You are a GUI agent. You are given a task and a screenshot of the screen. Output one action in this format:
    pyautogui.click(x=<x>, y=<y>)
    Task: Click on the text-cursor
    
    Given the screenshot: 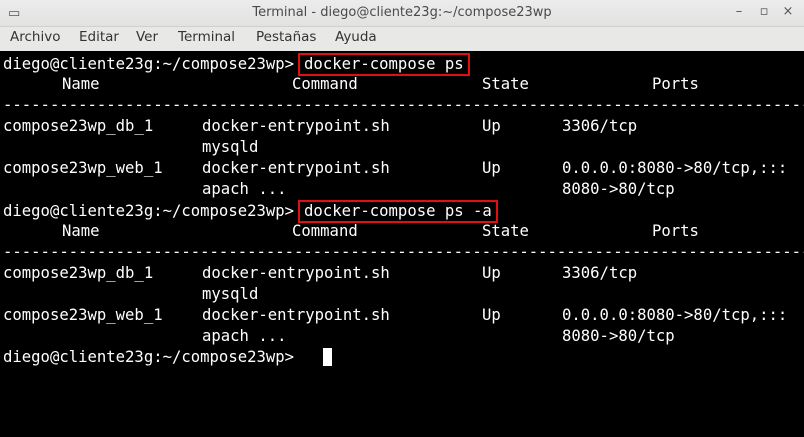 What is the action you would take?
    pyautogui.click(x=327, y=357)
    